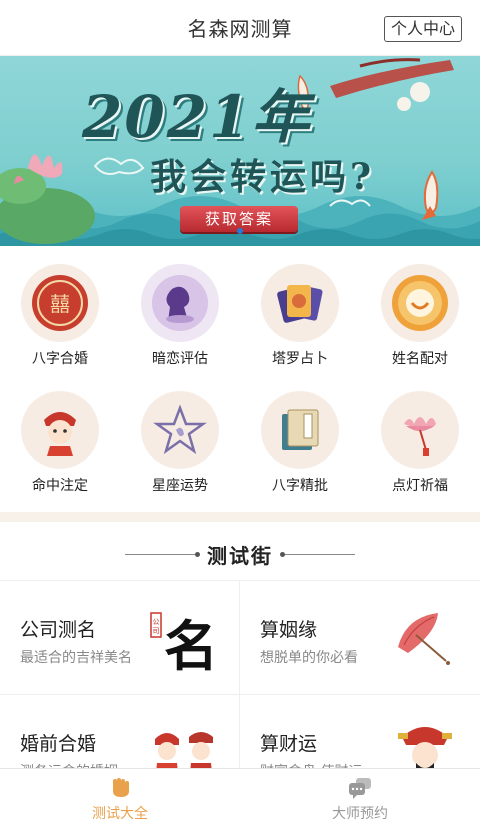  Describe the element at coordinates (360, 813) in the screenshot. I see `tab-label: 大师预约` at that location.